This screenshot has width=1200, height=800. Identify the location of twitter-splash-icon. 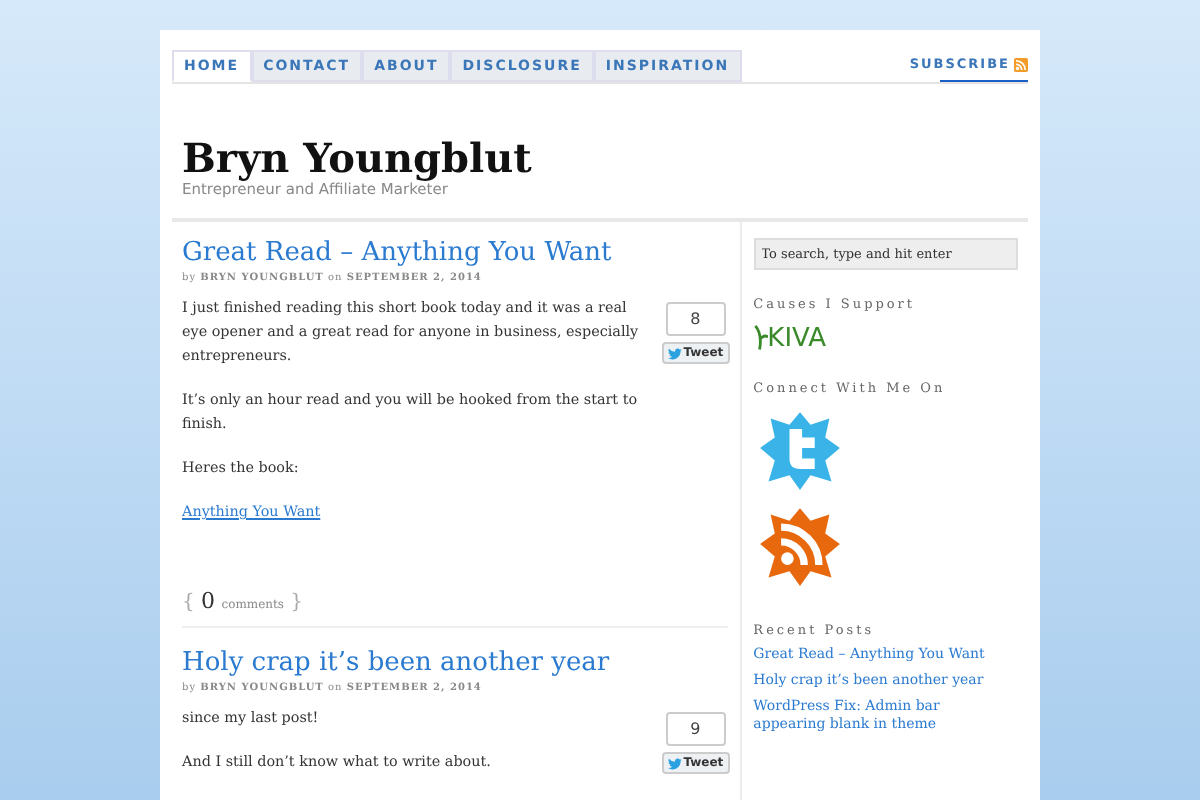
(799, 450).